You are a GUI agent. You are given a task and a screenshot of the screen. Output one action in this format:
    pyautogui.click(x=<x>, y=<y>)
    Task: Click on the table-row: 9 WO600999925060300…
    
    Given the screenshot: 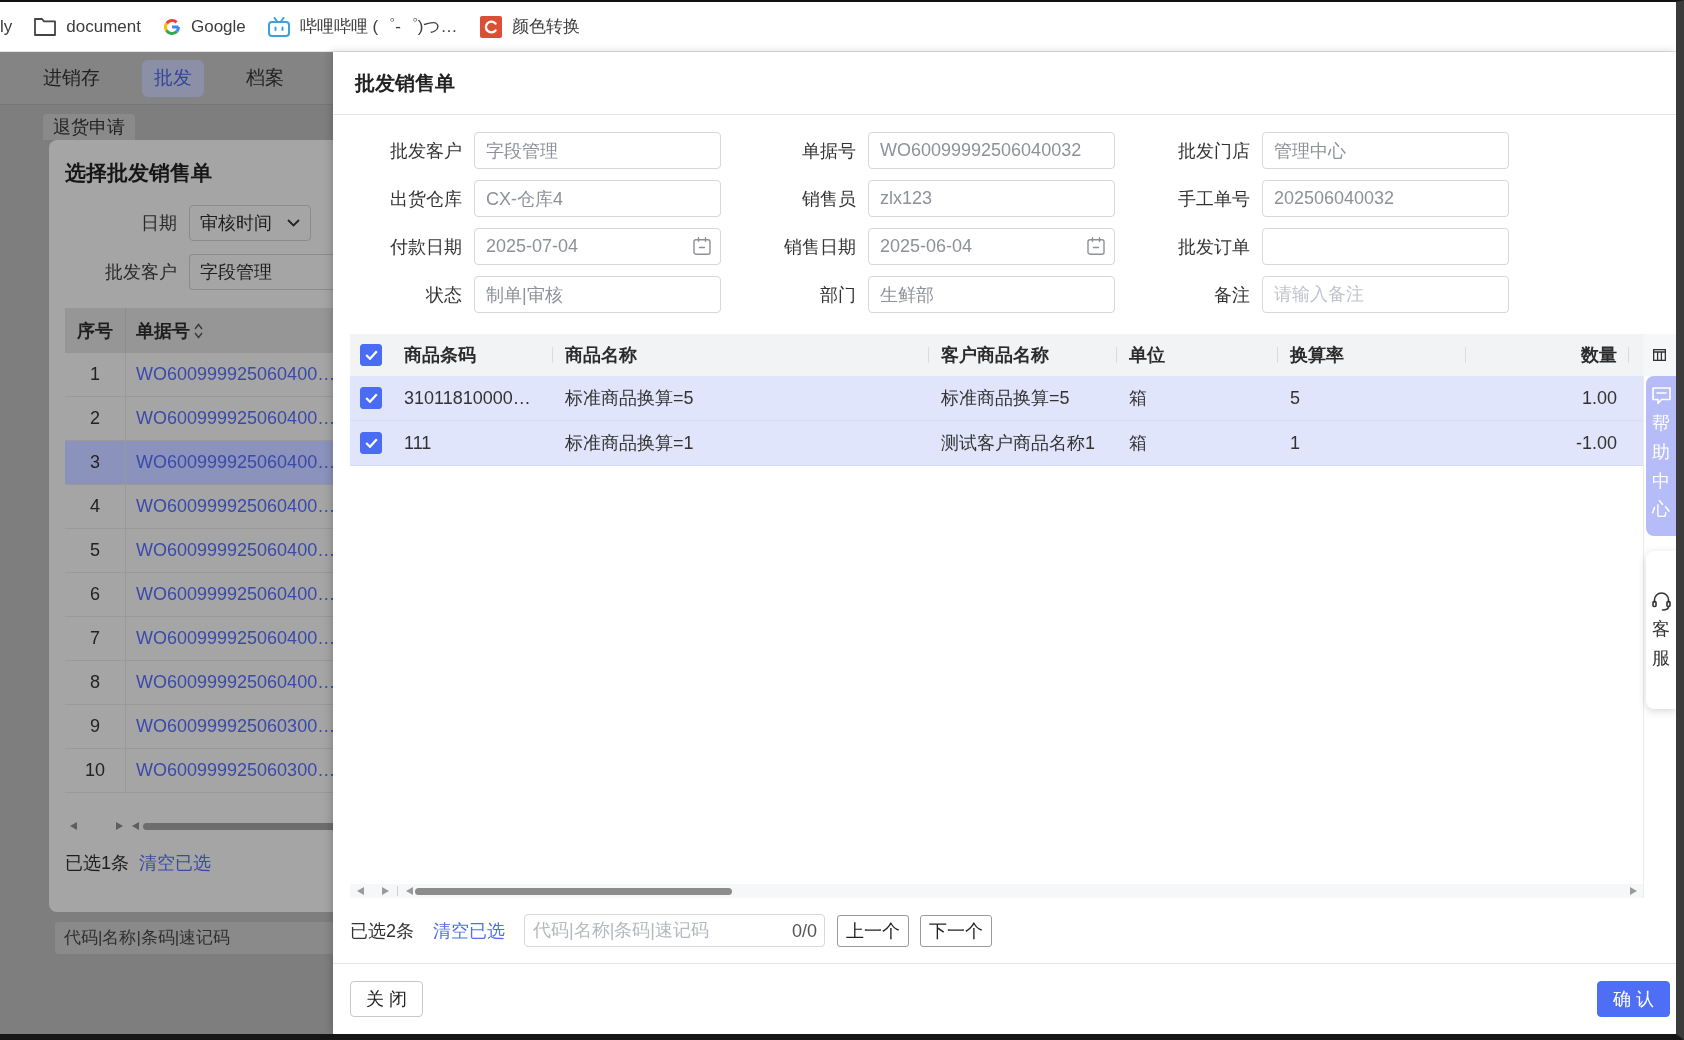 What is the action you would take?
    pyautogui.click(x=199, y=727)
    